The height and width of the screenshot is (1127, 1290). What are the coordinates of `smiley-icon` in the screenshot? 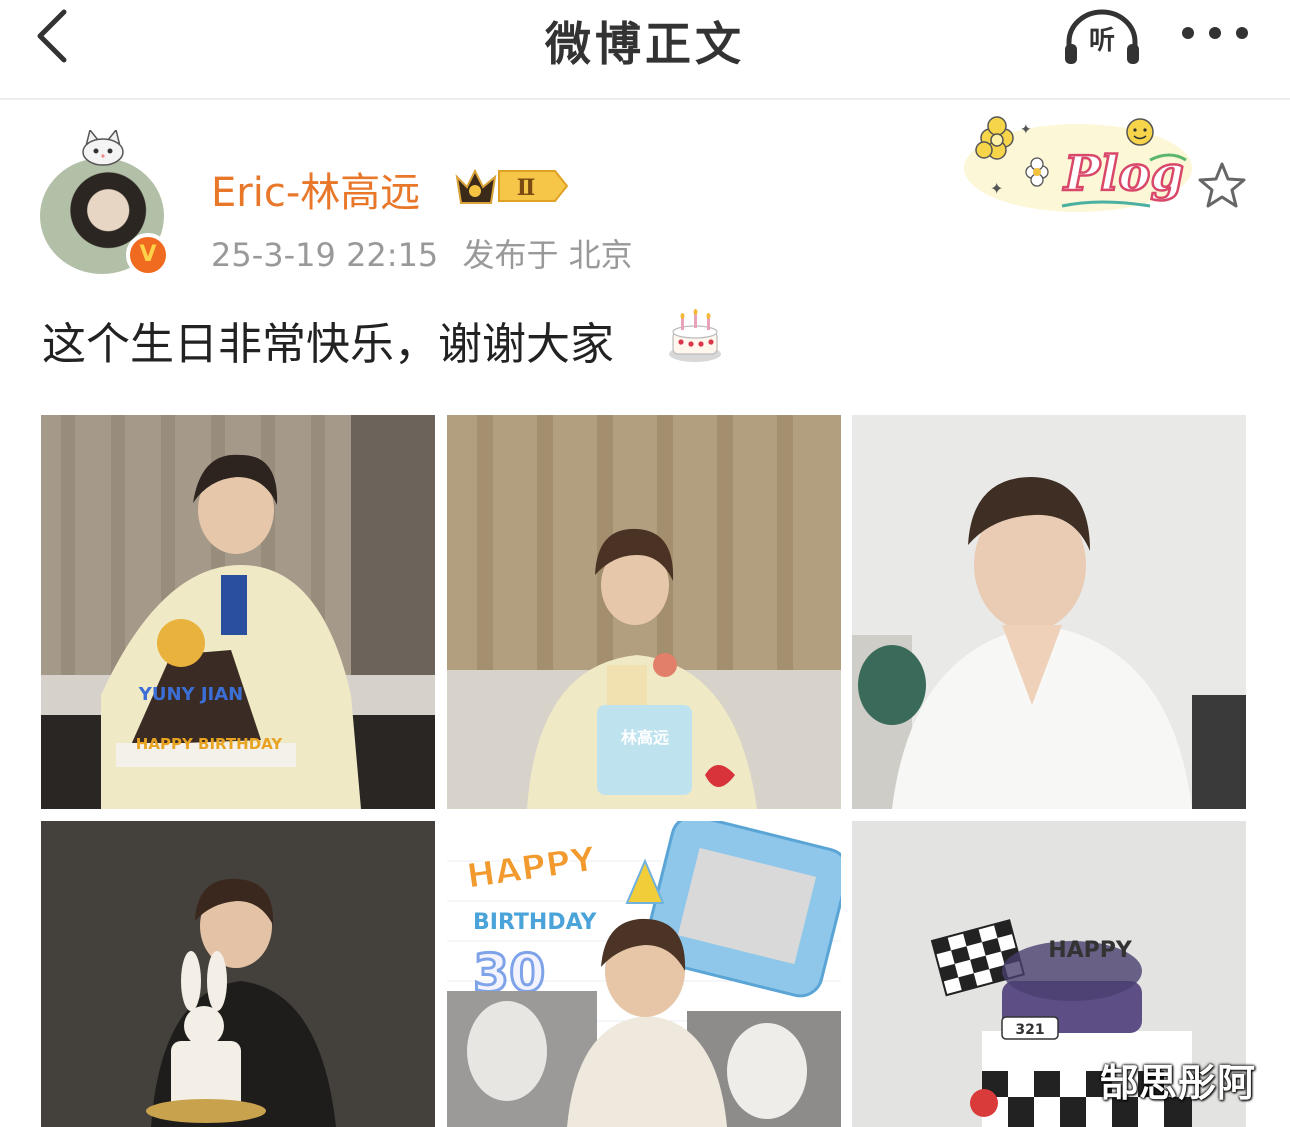 It's located at (1140, 132).